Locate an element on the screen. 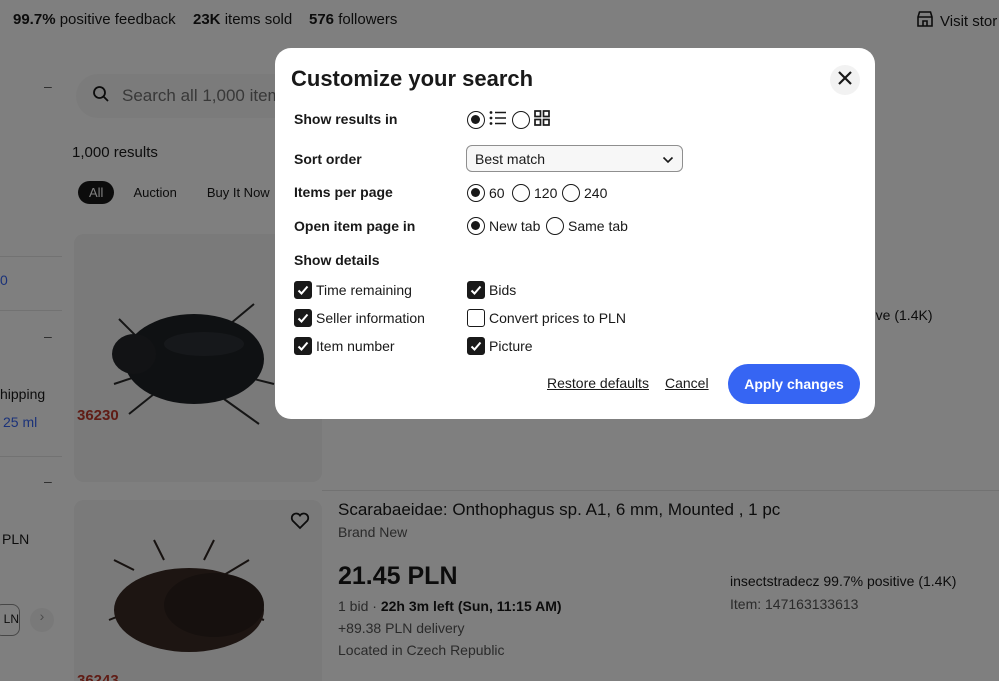 The height and width of the screenshot is (681, 999). detail-time-remaining: Time remaining is located at coordinates (353, 290).